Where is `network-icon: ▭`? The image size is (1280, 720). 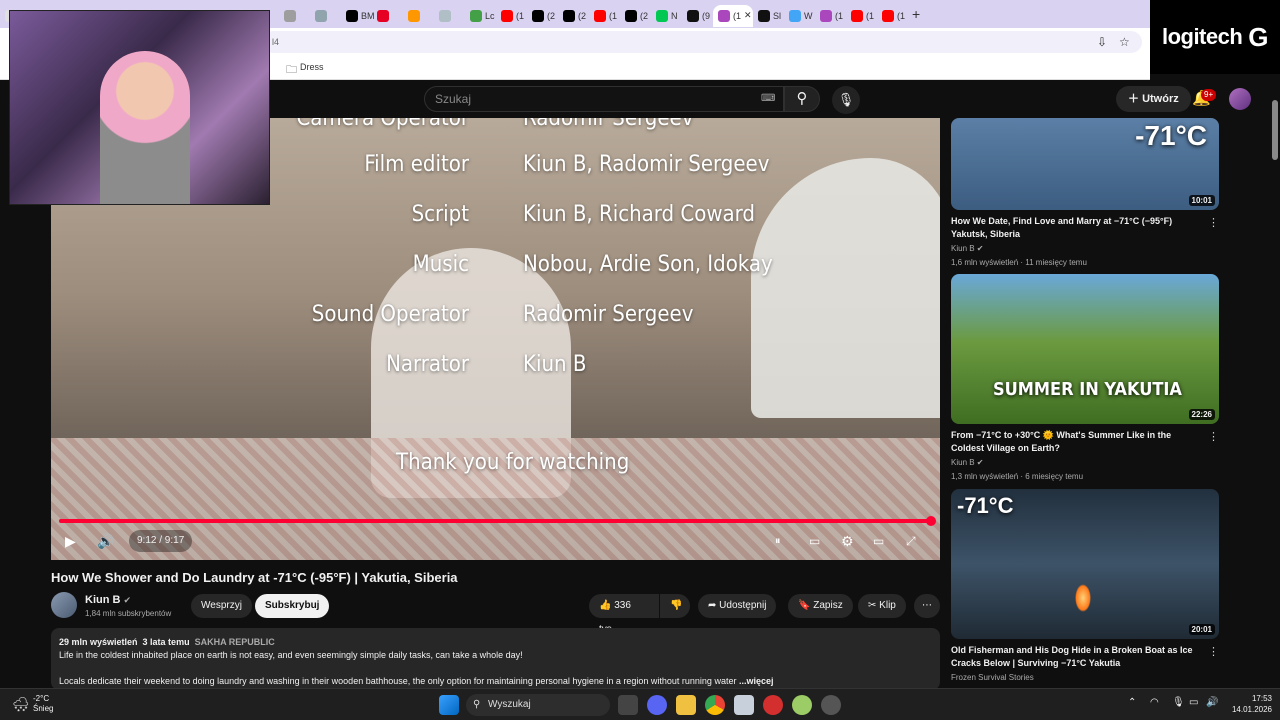
network-icon: ▭ is located at coordinates (1193, 702).